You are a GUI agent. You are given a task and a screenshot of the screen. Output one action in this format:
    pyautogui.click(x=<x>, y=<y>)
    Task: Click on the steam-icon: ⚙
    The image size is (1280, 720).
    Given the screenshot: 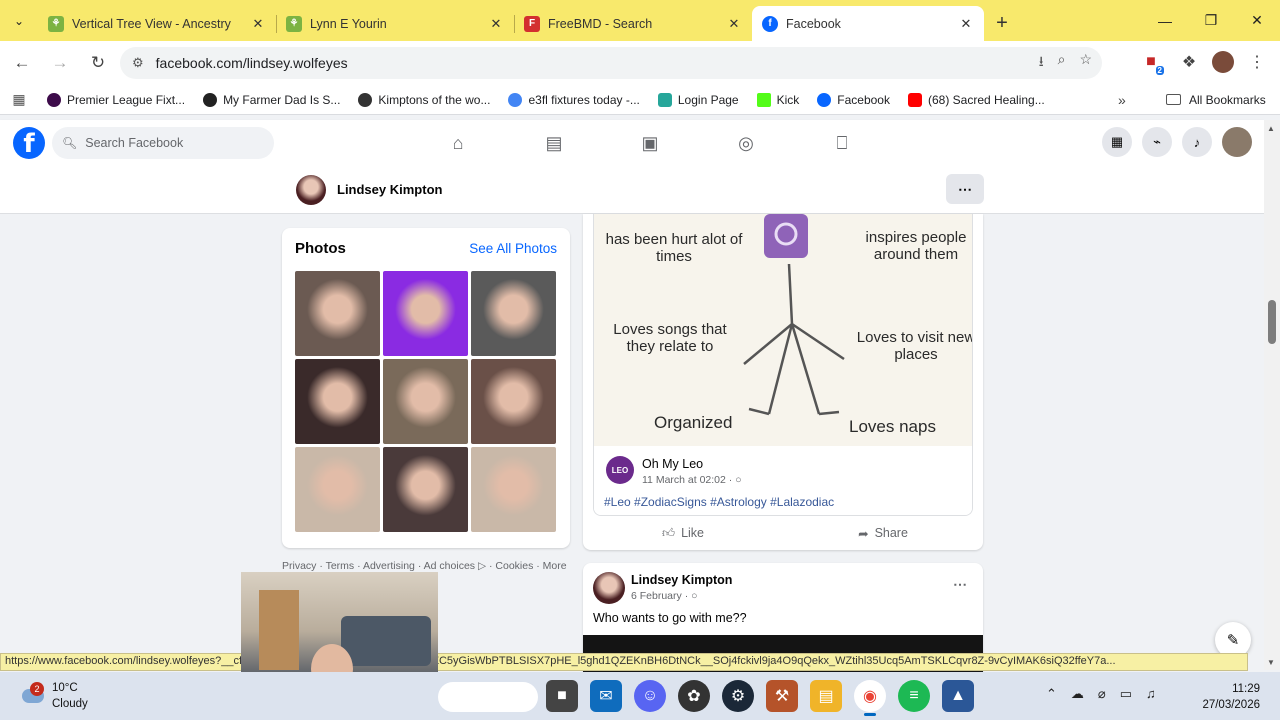 What is the action you would take?
    pyautogui.click(x=738, y=696)
    